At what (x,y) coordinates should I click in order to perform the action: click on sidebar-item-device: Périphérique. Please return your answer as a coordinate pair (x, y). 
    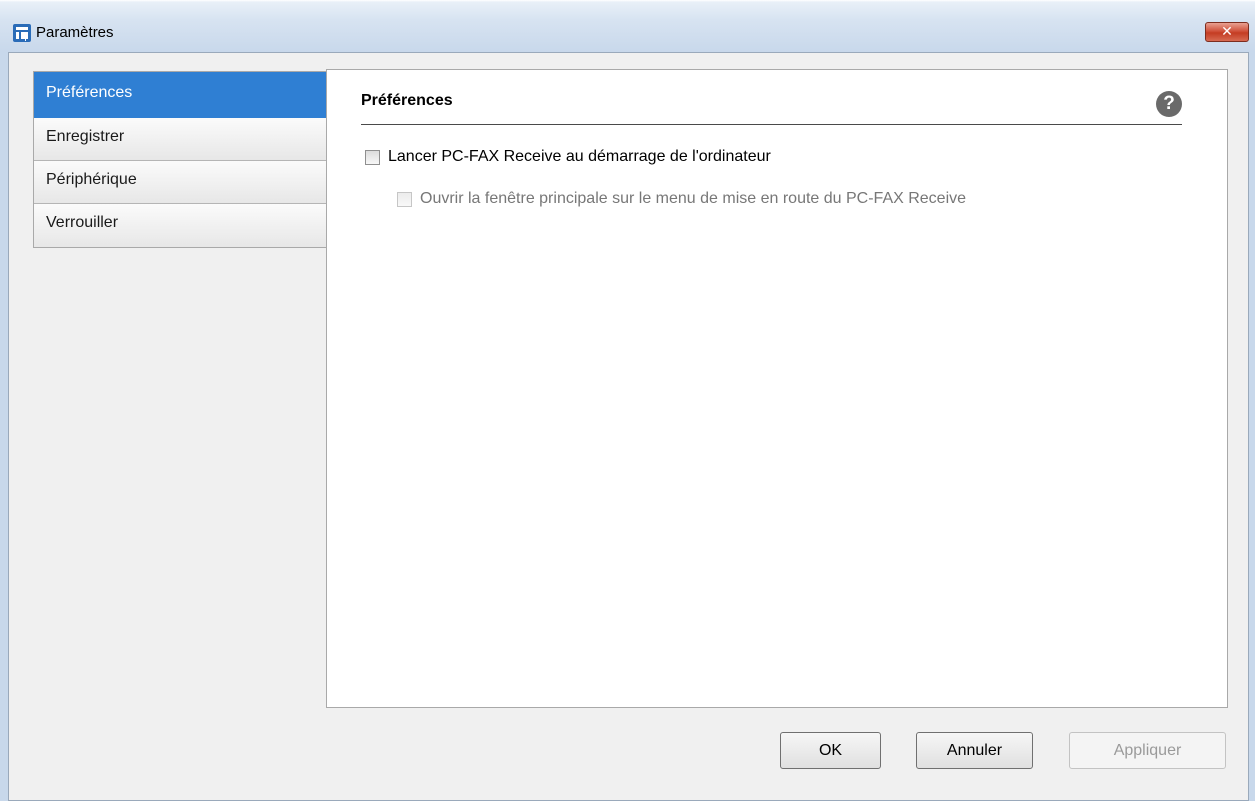
    Looking at the image, I should click on (180, 182).